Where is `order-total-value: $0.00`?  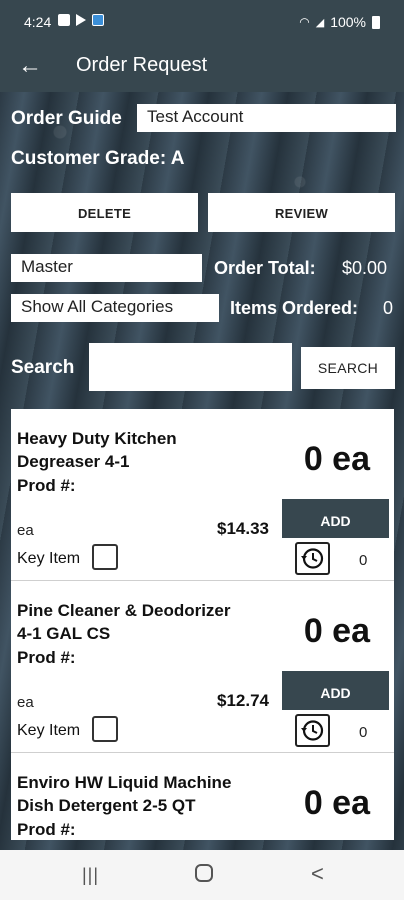
order-total-value: $0.00 is located at coordinates (365, 268).